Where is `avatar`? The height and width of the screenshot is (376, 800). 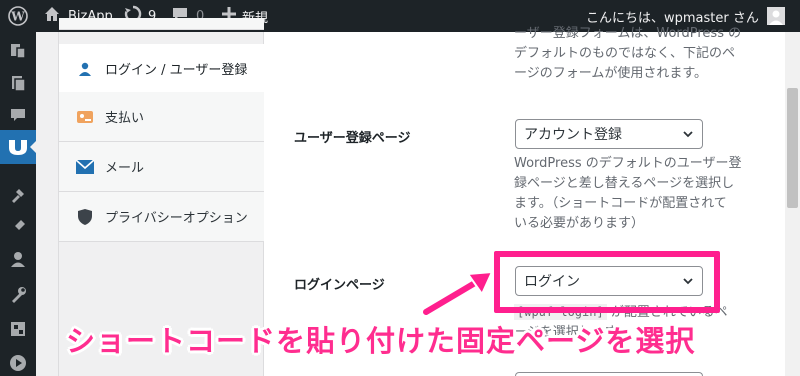 avatar is located at coordinates (775, 16).